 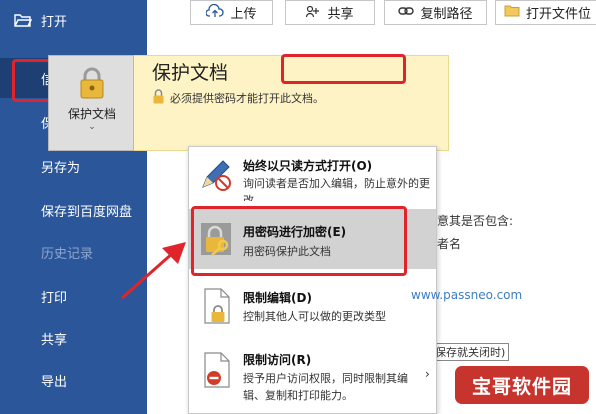 What do you see at coordinates (312, 309) in the screenshot?
I see `menu-item-restrict-editing: 限制编辑(D) 控制其他人可以做的更改类型` at bounding box center [312, 309].